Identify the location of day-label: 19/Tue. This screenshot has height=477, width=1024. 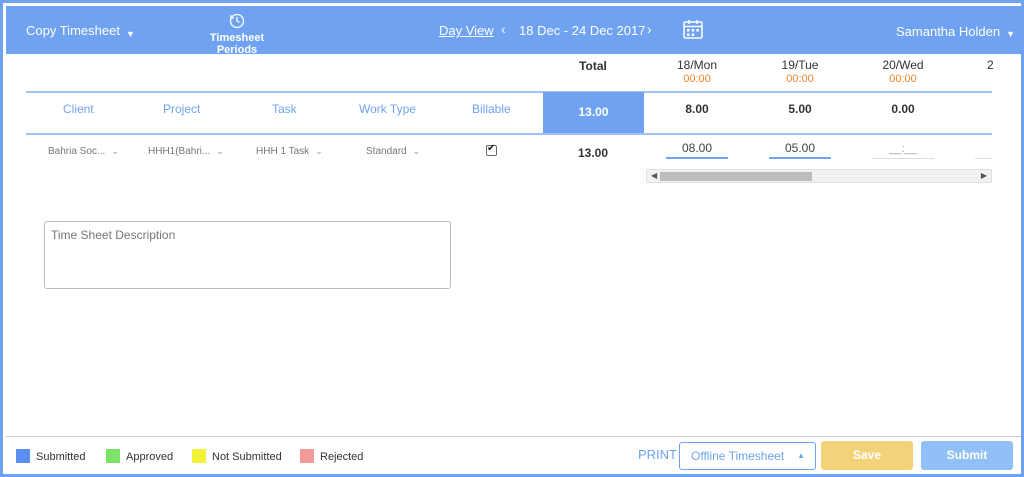
(800, 65).